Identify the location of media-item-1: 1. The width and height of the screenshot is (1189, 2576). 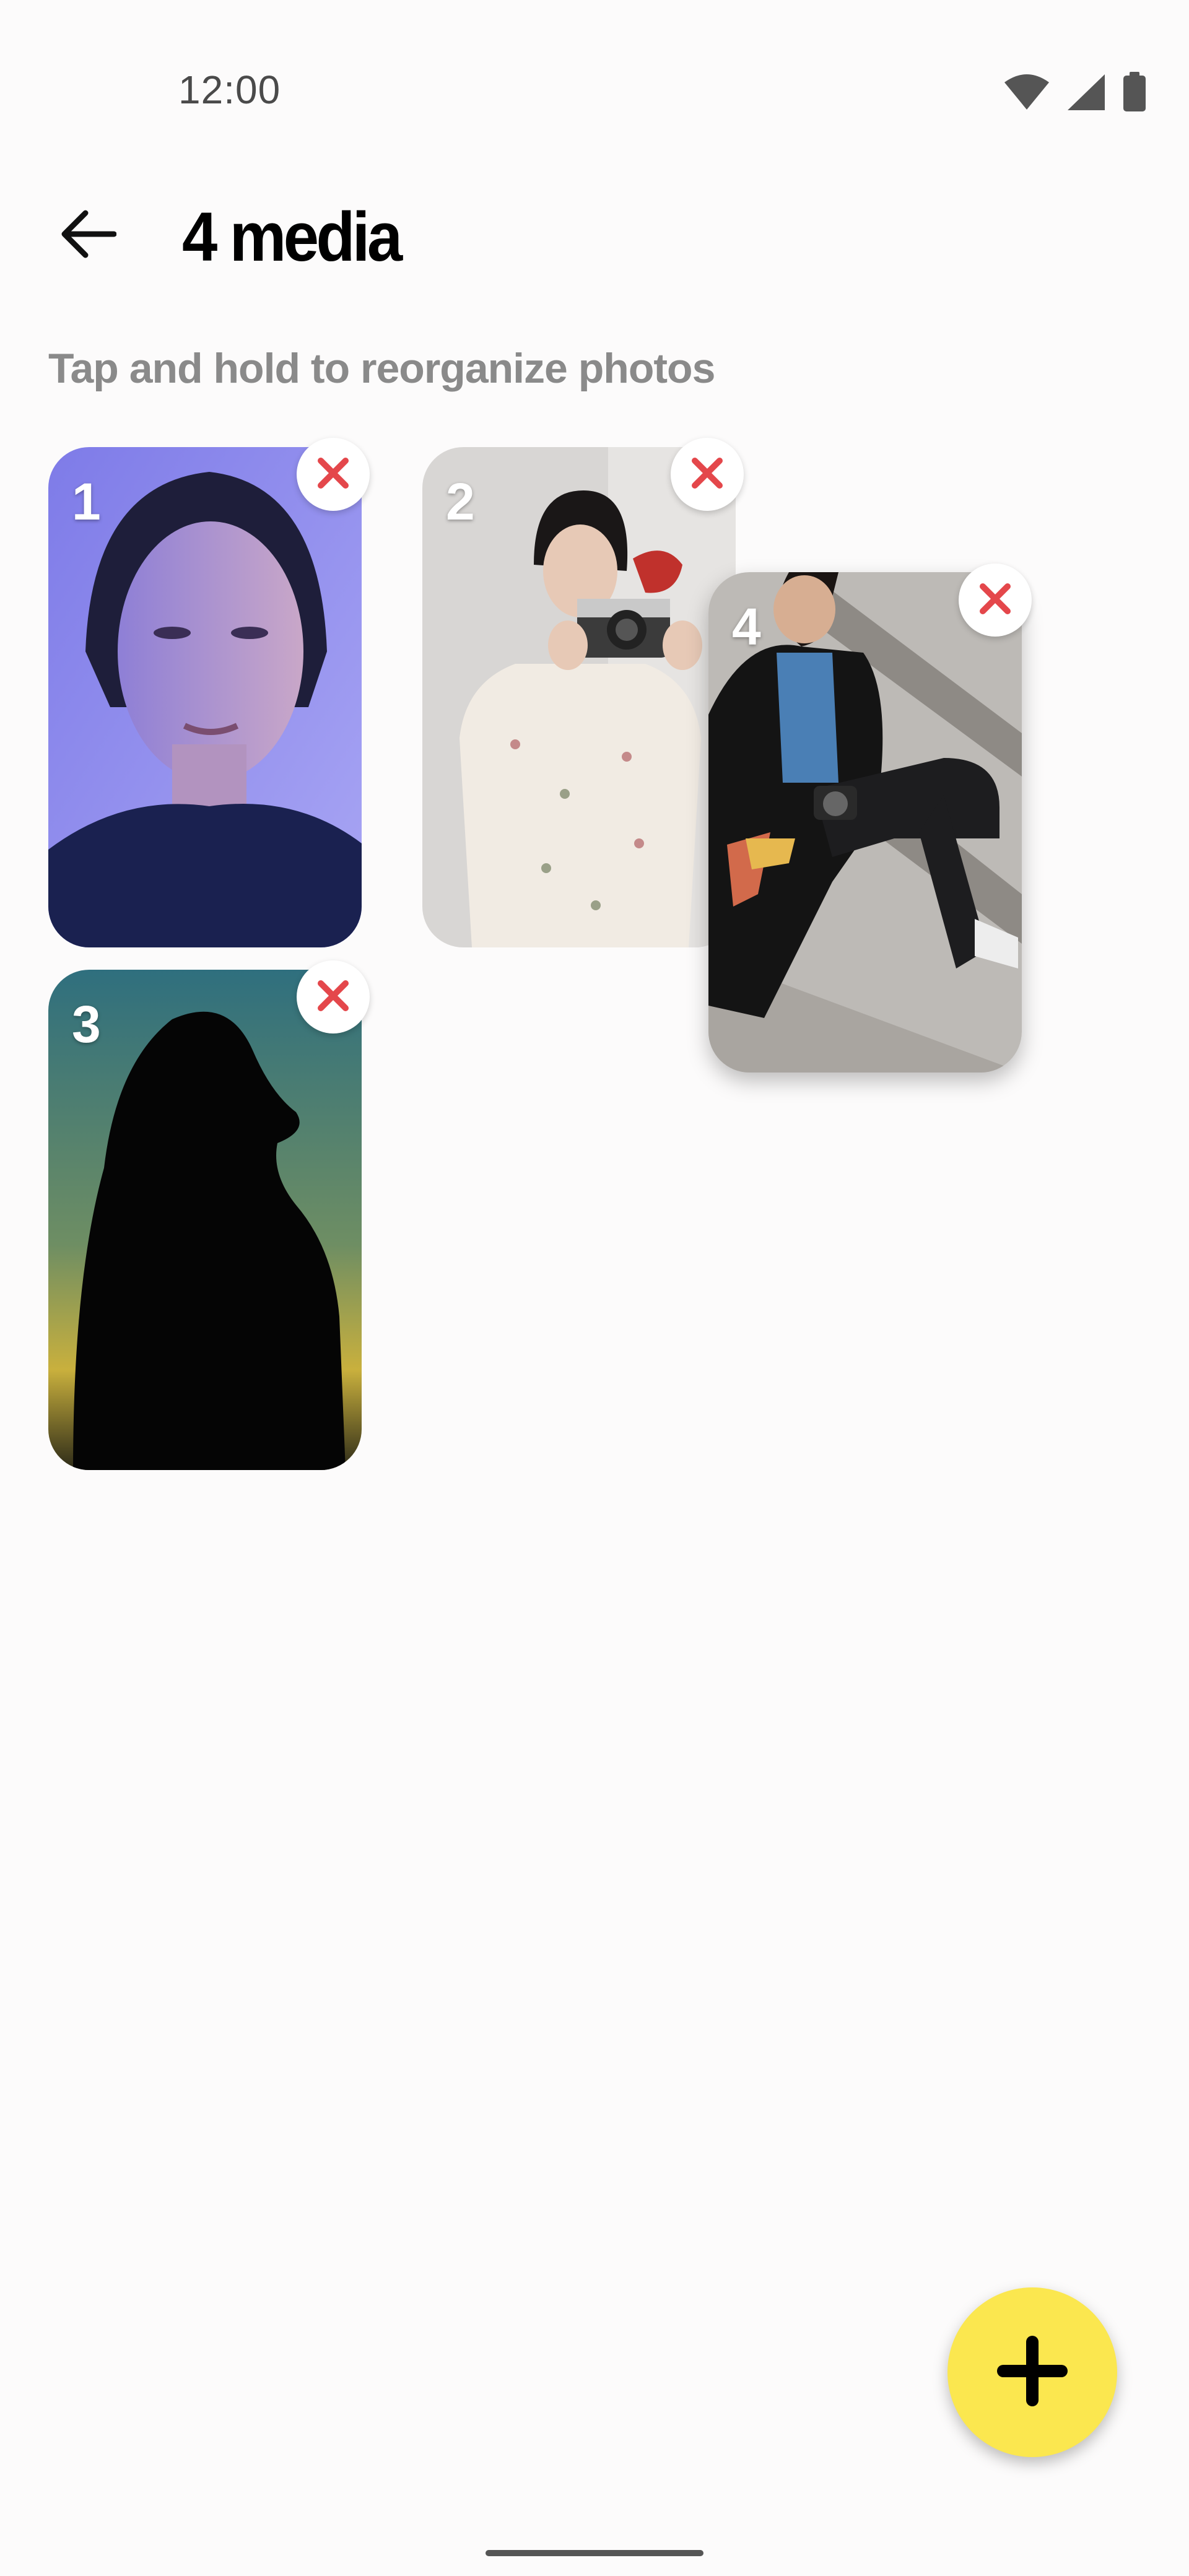
(205, 697).